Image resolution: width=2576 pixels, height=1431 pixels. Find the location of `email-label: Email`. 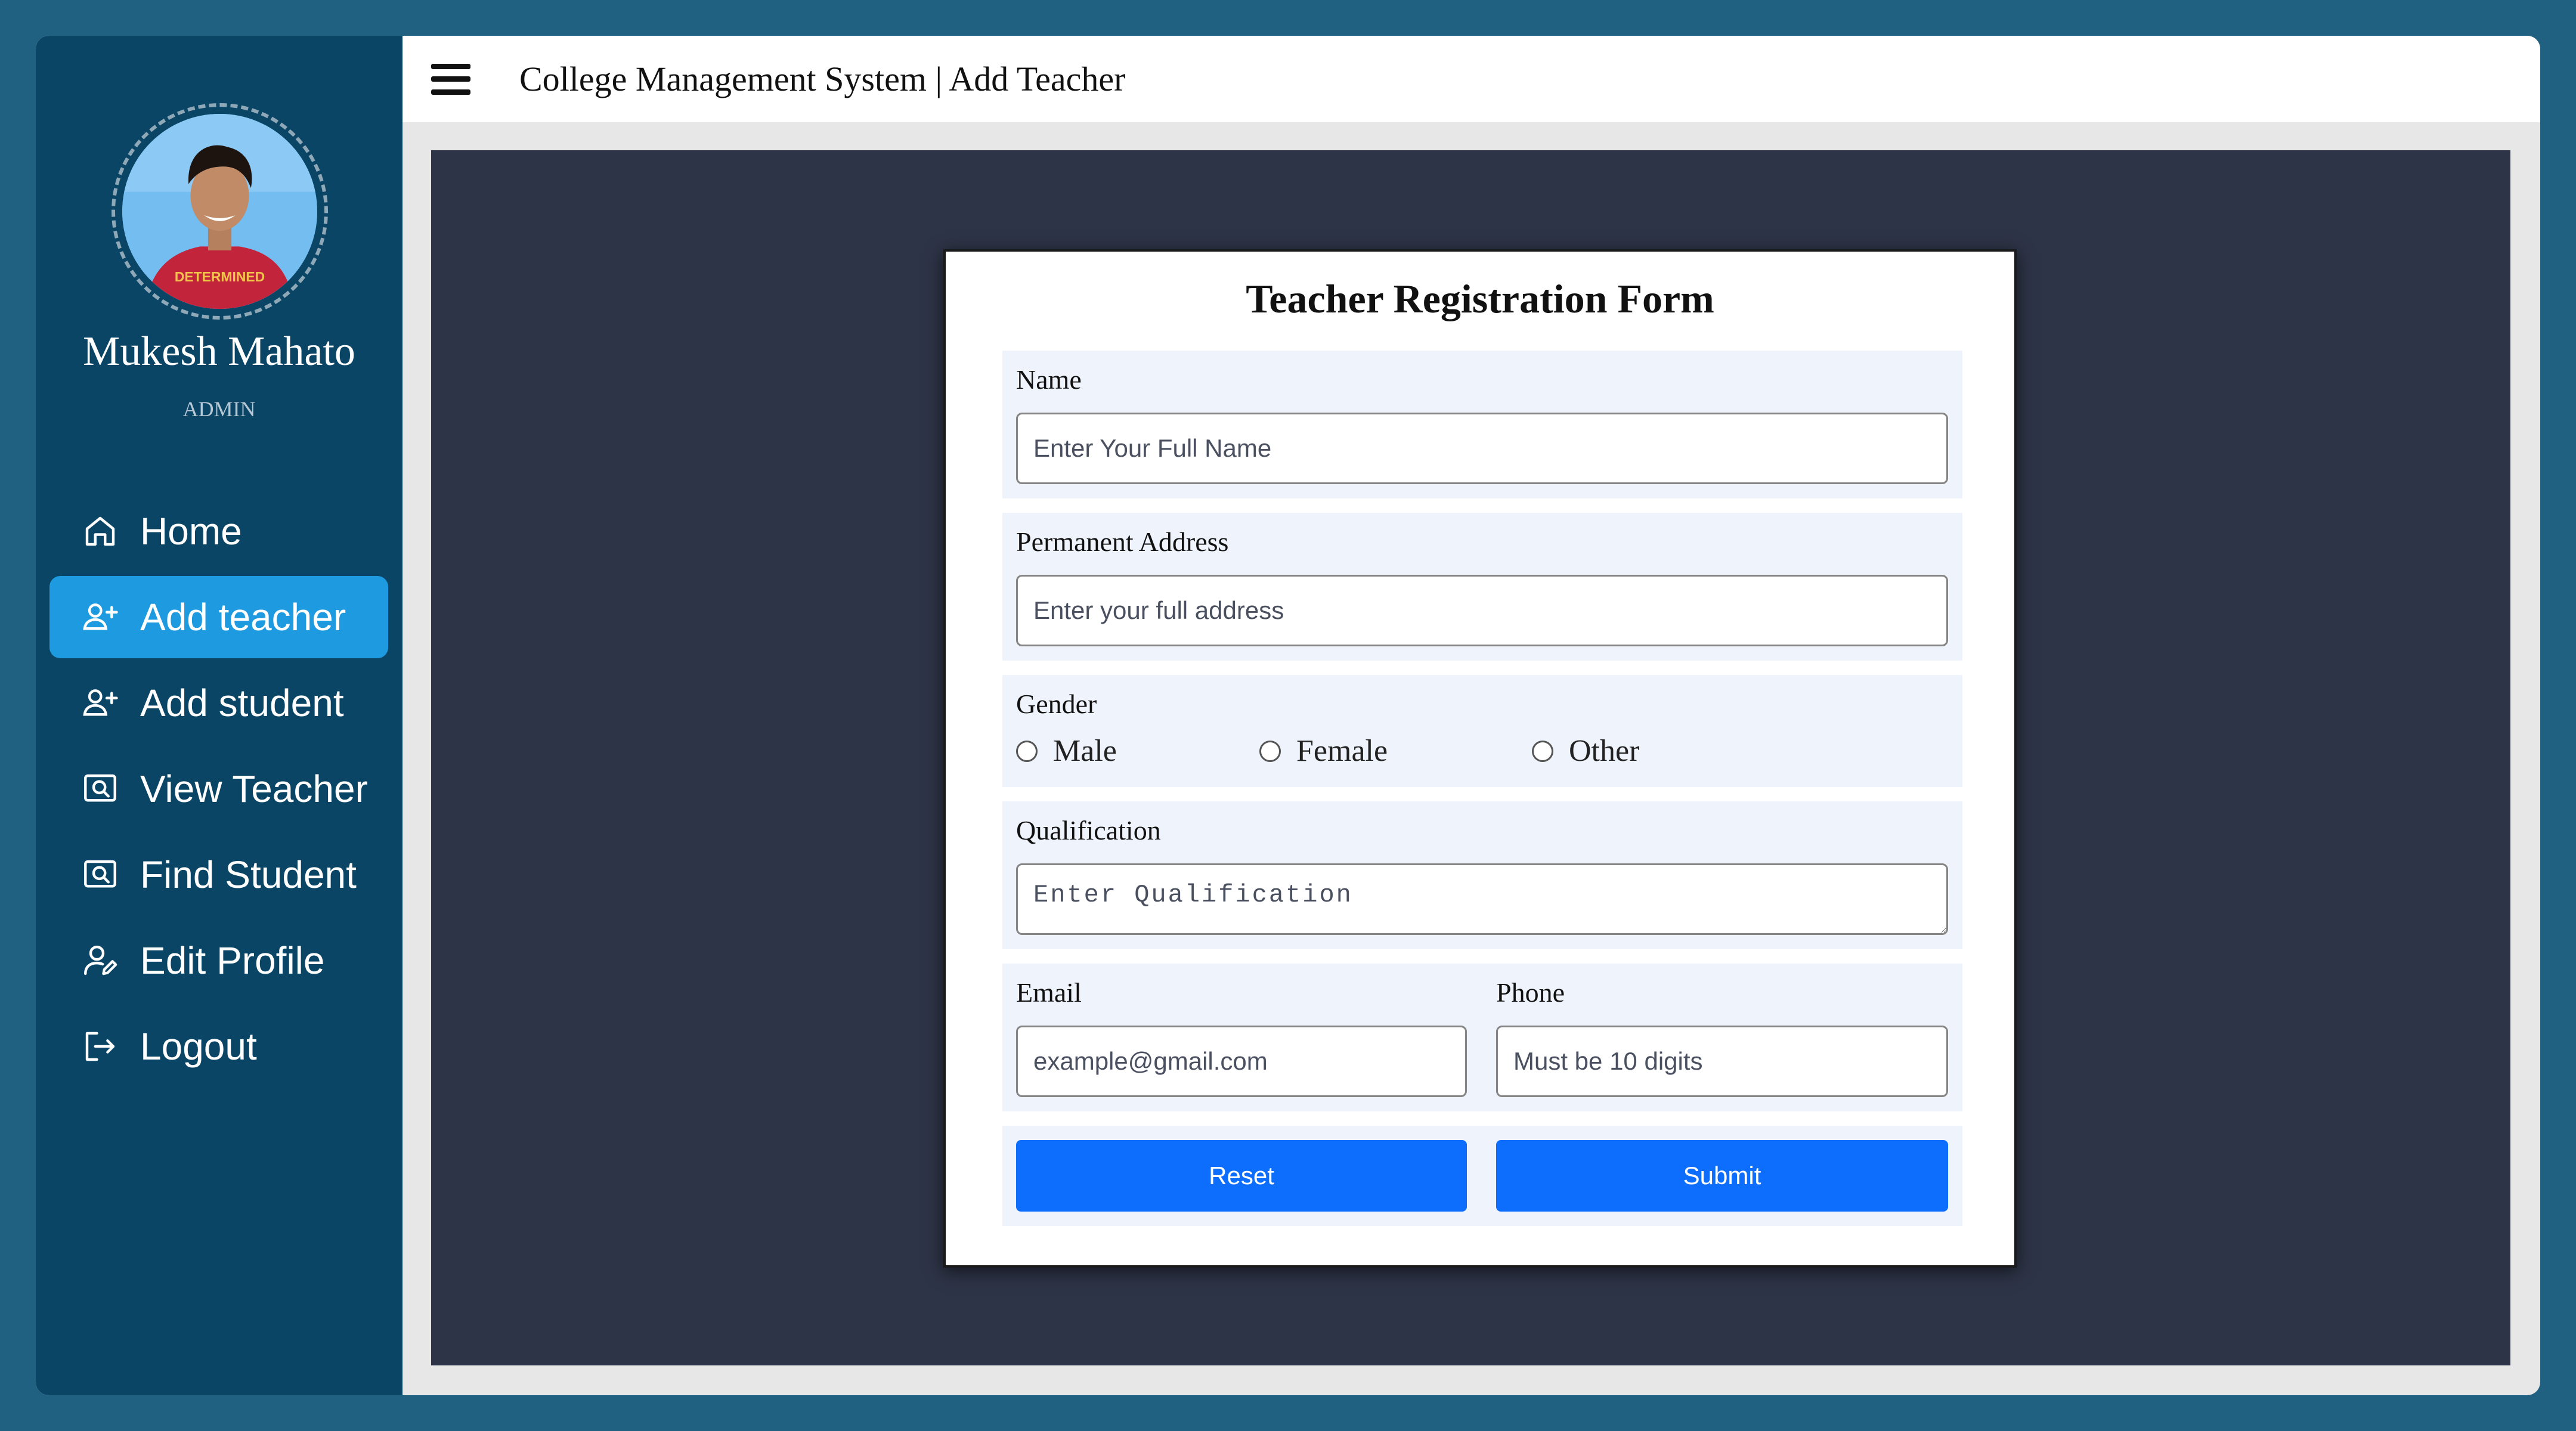

email-label: Email is located at coordinates (1049, 992).